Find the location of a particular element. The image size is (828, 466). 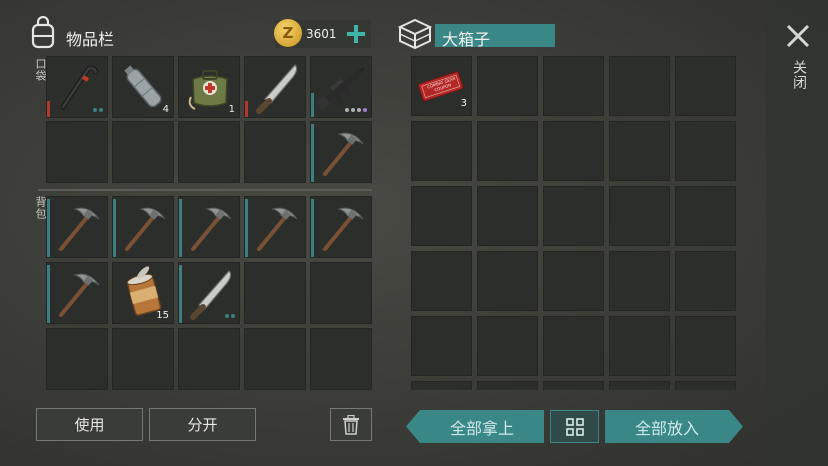

inventory-slot-canned-food: 15 is located at coordinates (143, 293).